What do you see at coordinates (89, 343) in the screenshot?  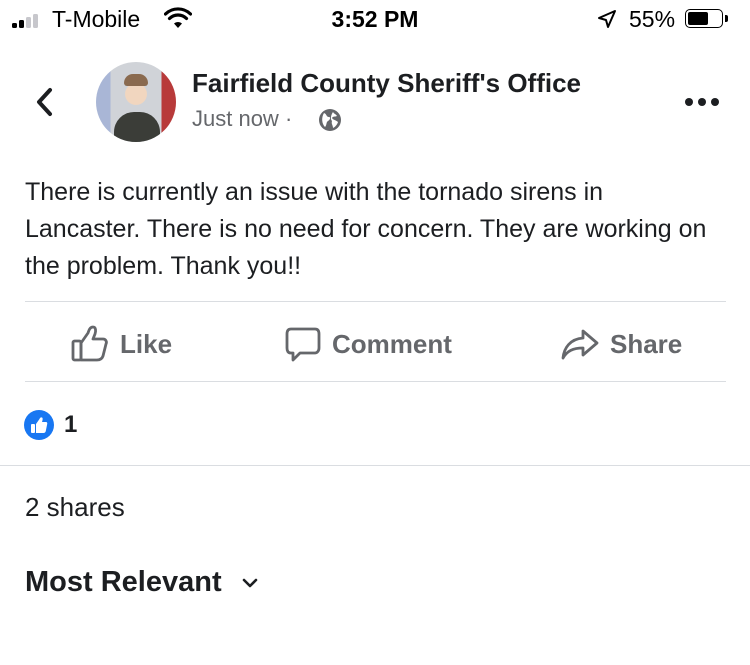 I see `thumbs-up-icon` at bounding box center [89, 343].